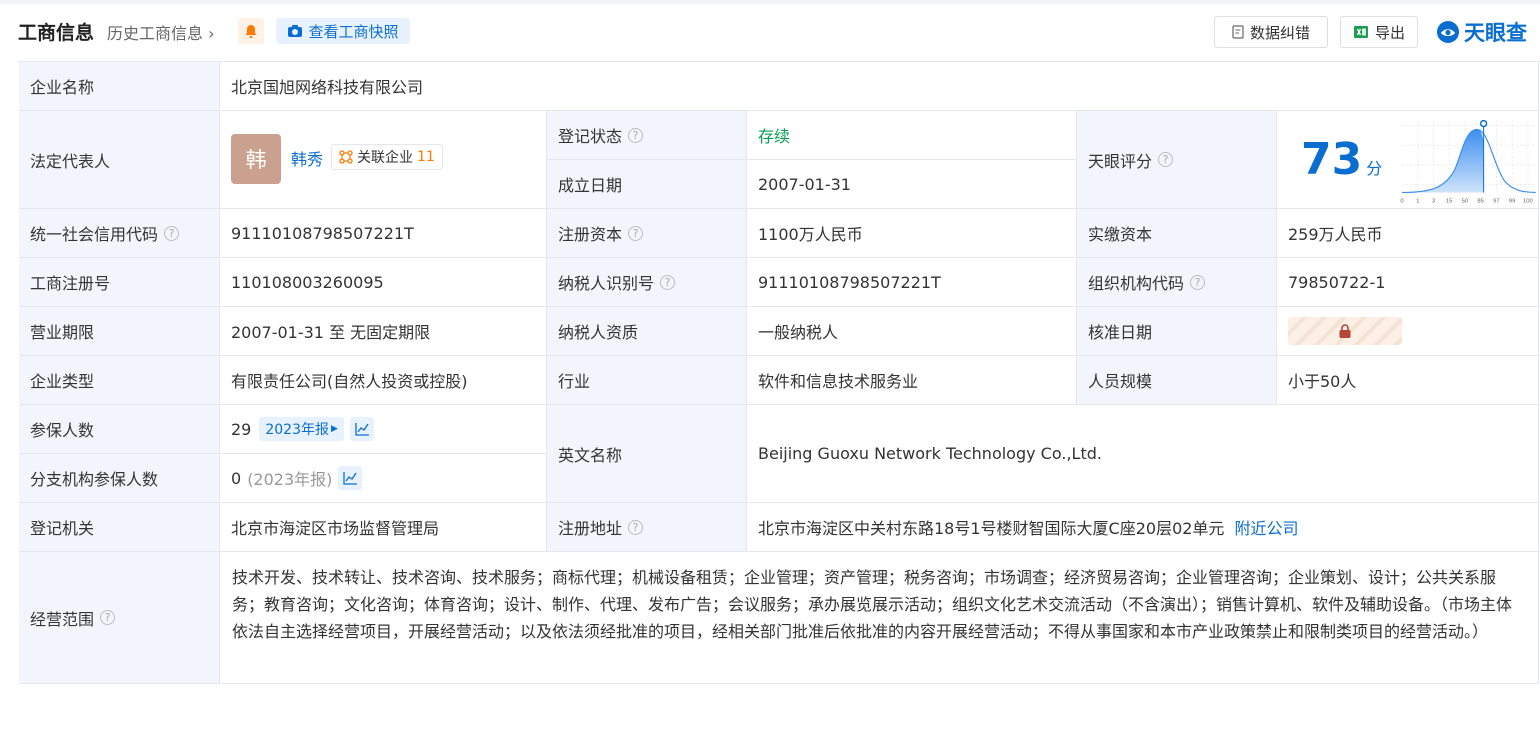 The width and height of the screenshot is (1540, 735). I want to click on score-axis-tick: 99, so click(1512, 201).